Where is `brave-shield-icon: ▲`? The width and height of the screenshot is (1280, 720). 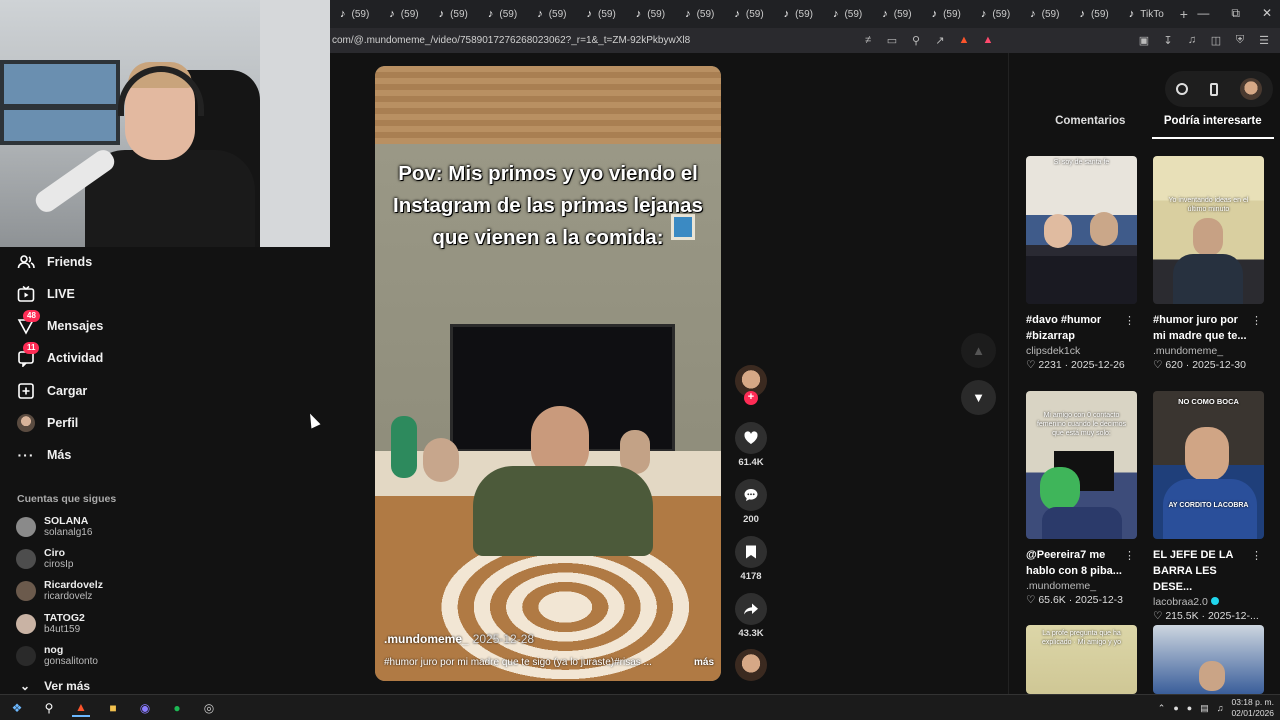
brave-shield-icon: ▲ is located at coordinates (964, 40).